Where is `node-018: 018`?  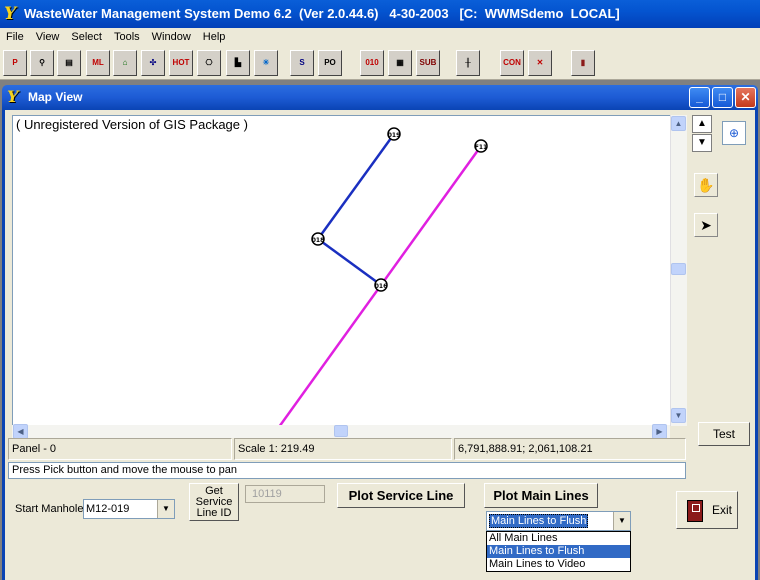
node-018: 018 is located at coordinates (318, 239).